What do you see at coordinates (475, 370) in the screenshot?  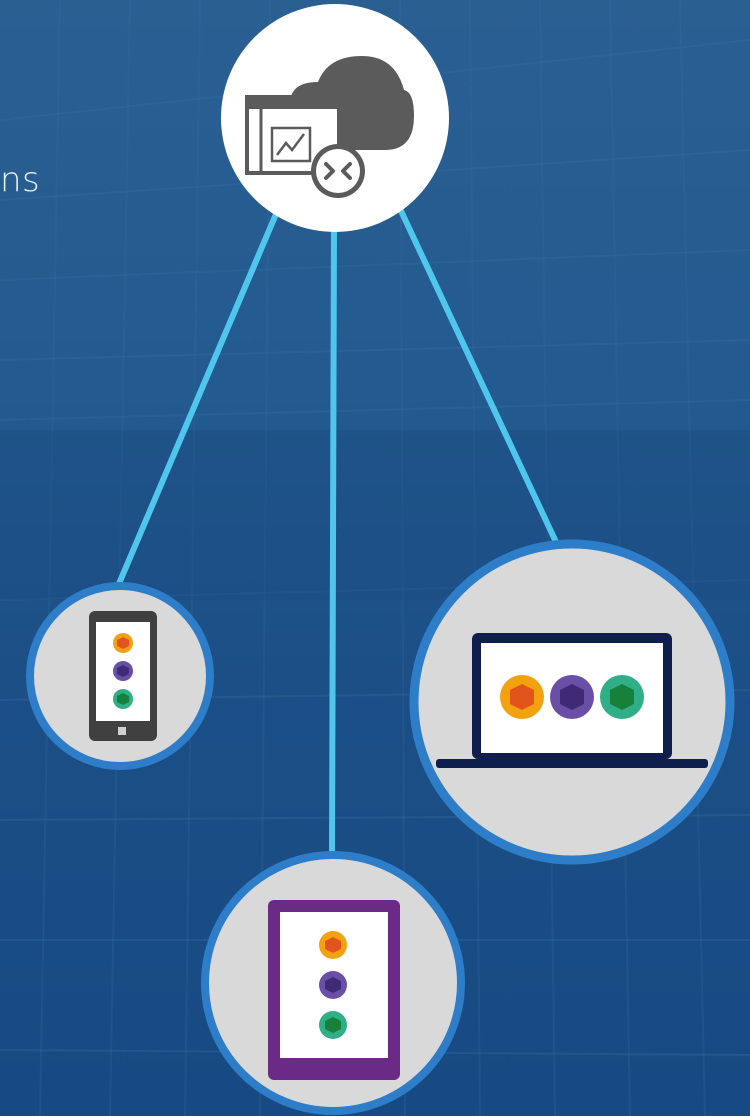 I see `connector-to-laptop` at bounding box center [475, 370].